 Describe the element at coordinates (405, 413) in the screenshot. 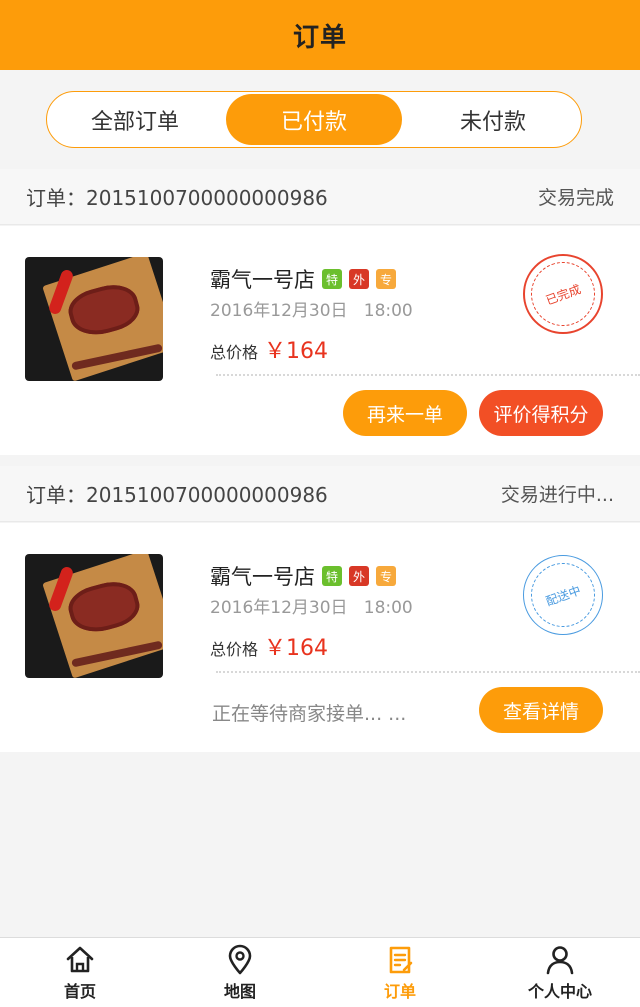

I see `reorder-button: 再来一单` at that location.